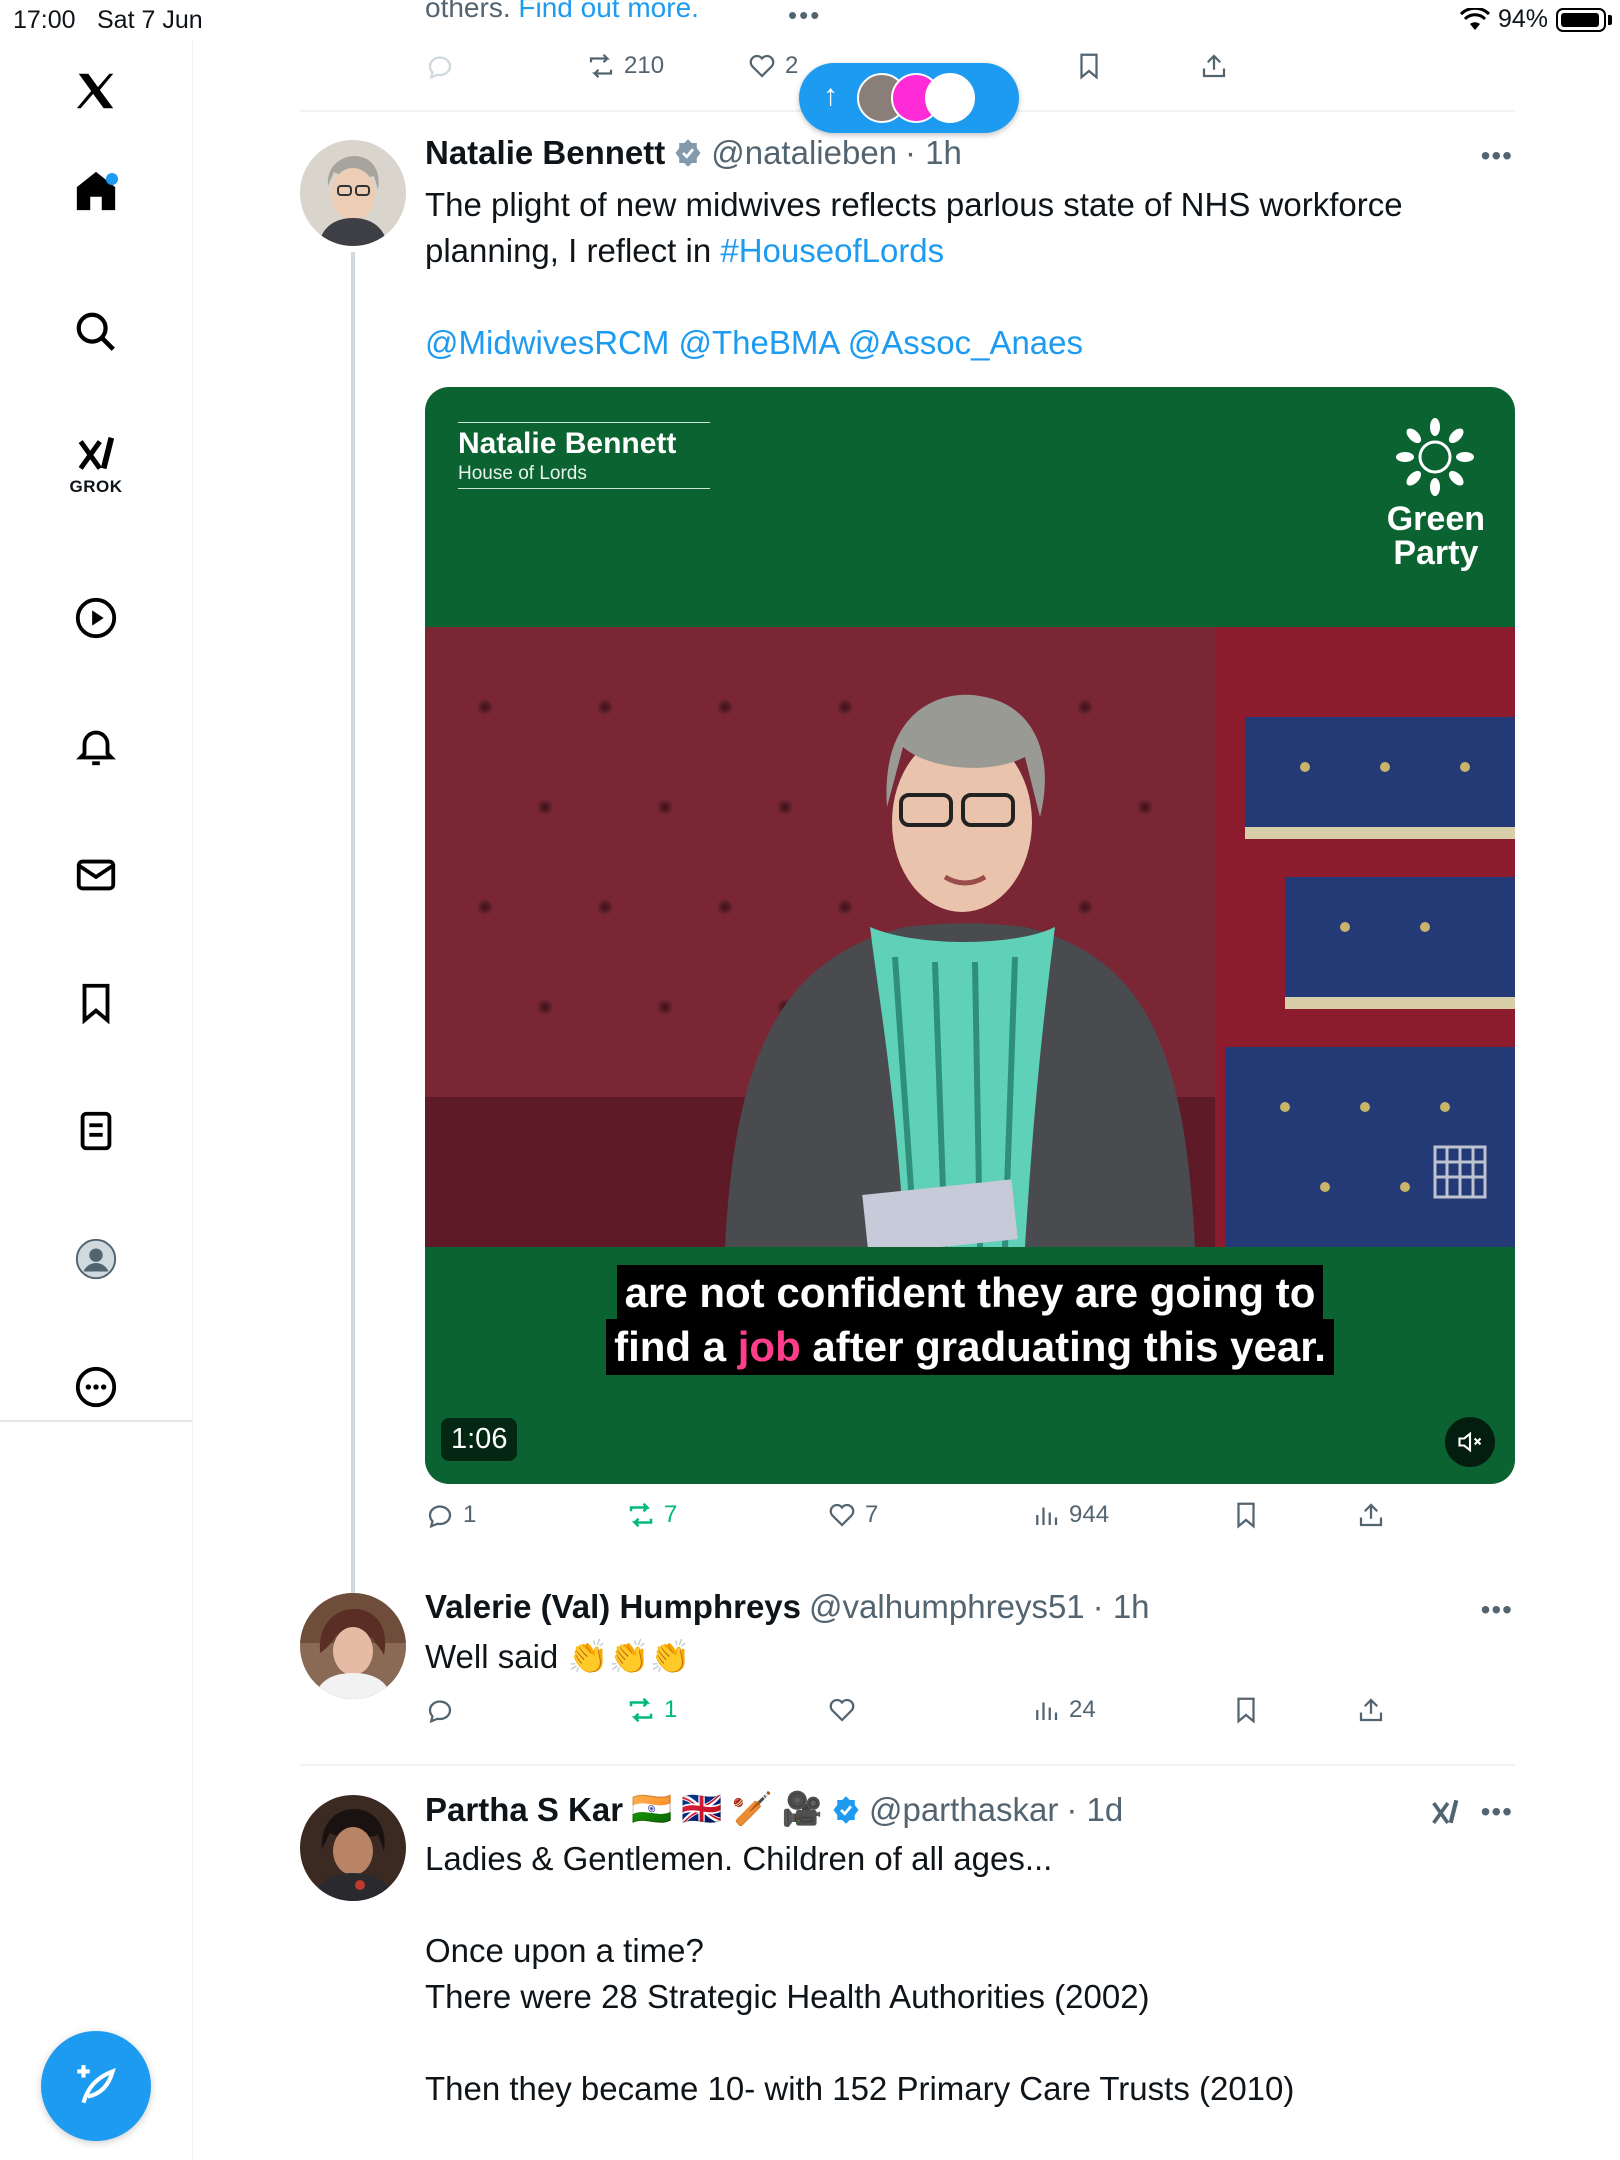  What do you see at coordinates (1063, 1710) in the screenshot?
I see `views-button: 24` at bounding box center [1063, 1710].